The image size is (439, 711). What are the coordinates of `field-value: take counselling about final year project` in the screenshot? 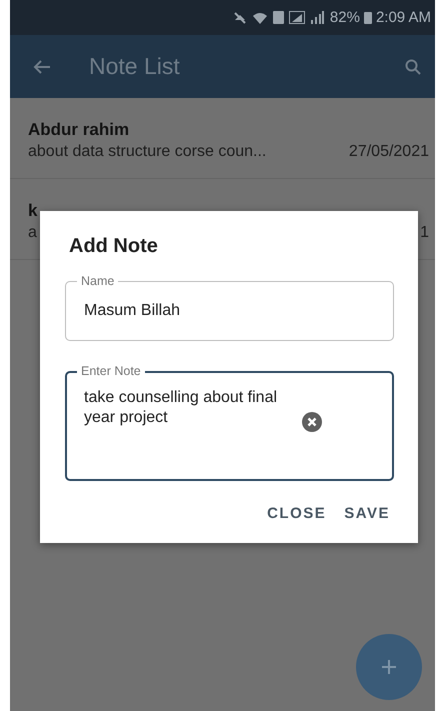 It's located at (181, 408).